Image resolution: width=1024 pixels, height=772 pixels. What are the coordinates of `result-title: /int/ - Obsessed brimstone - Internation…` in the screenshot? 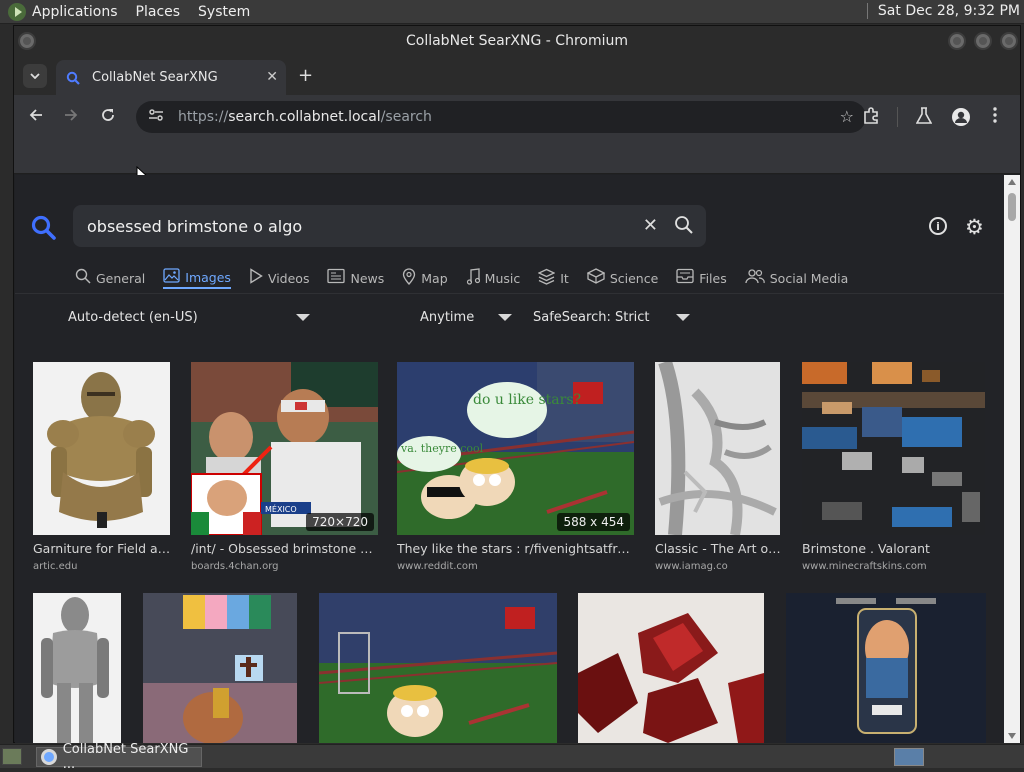 It's located at (283, 548).